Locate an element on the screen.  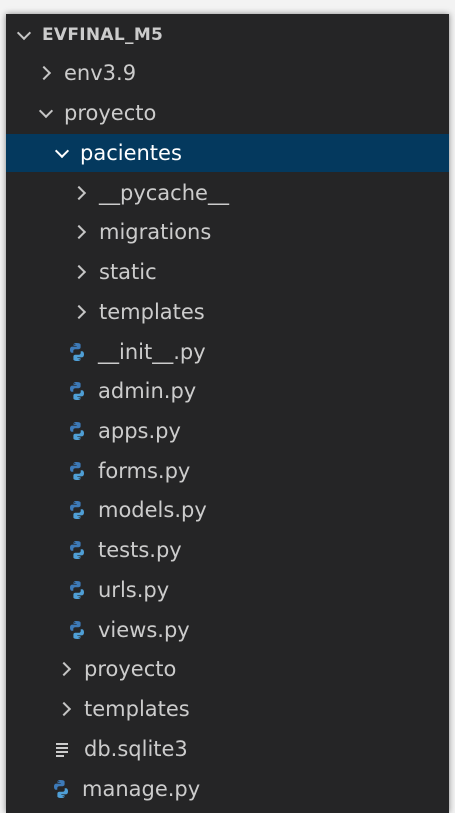
tree-item-label: urls.py is located at coordinates (134, 590).